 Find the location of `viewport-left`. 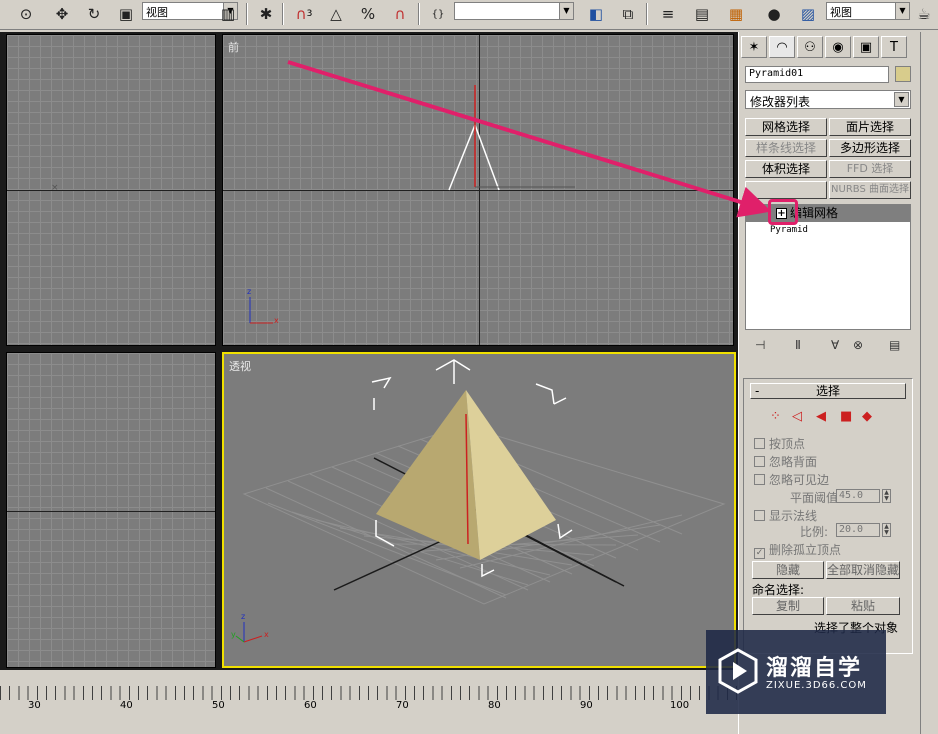

viewport-left is located at coordinates (111, 510).